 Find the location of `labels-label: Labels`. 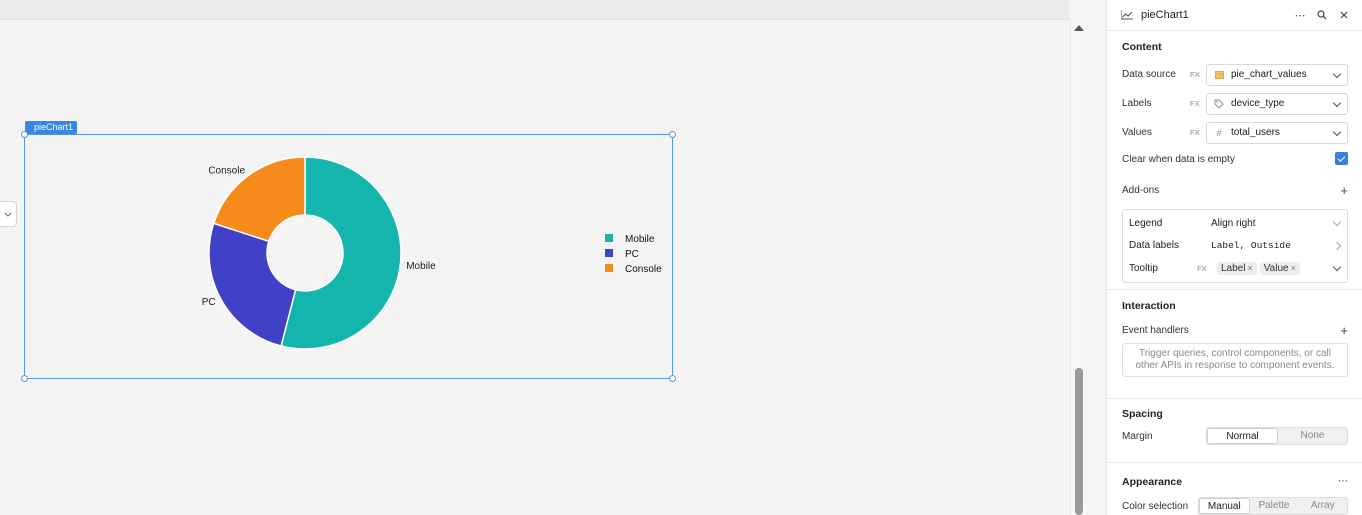

labels-label: Labels is located at coordinates (1137, 103).